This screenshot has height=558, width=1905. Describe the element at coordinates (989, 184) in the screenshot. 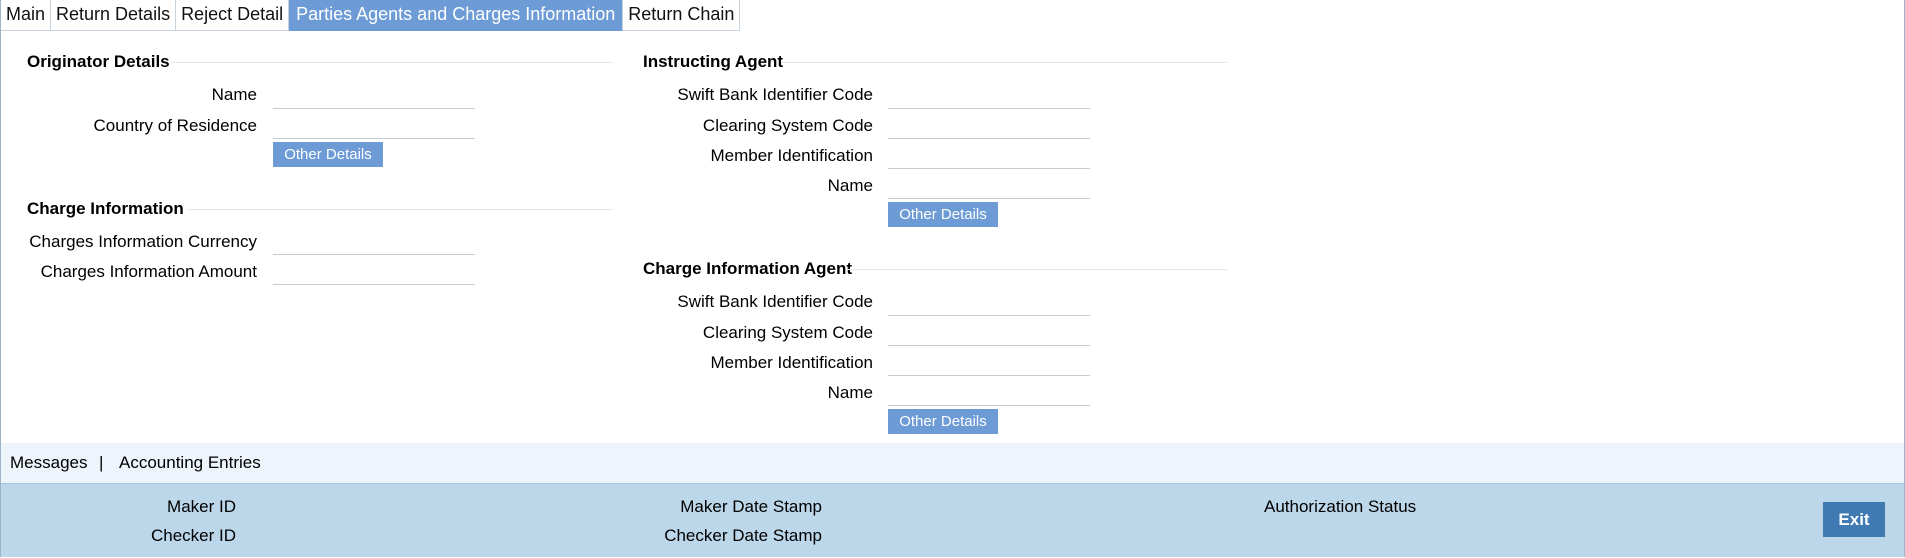

I see `ia-name-field` at that location.